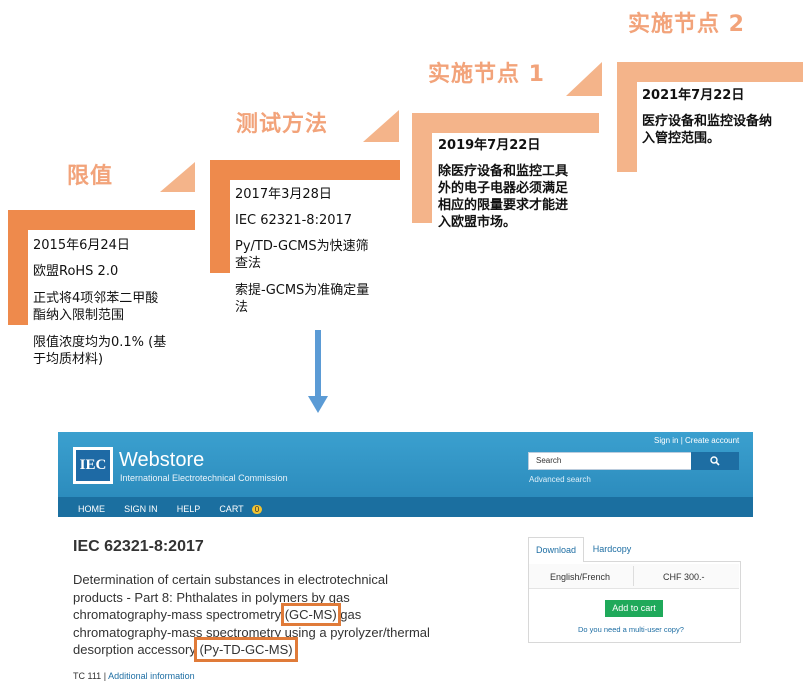  Describe the element at coordinates (422, 168) in the screenshot. I see `stage3-left-bar` at that location.